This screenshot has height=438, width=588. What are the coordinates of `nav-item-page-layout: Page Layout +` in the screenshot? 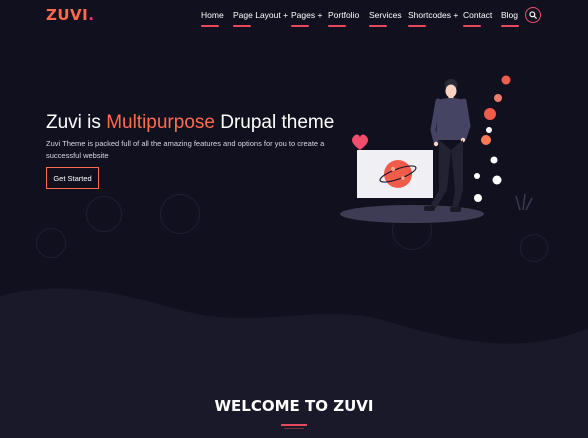 It's located at (261, 18).